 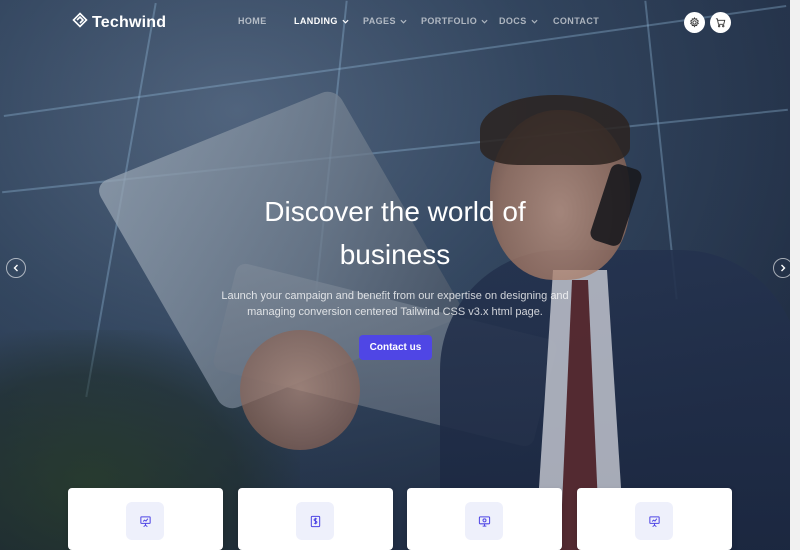 I want to click on nav-label: HOME, so click(x=252, y=21).